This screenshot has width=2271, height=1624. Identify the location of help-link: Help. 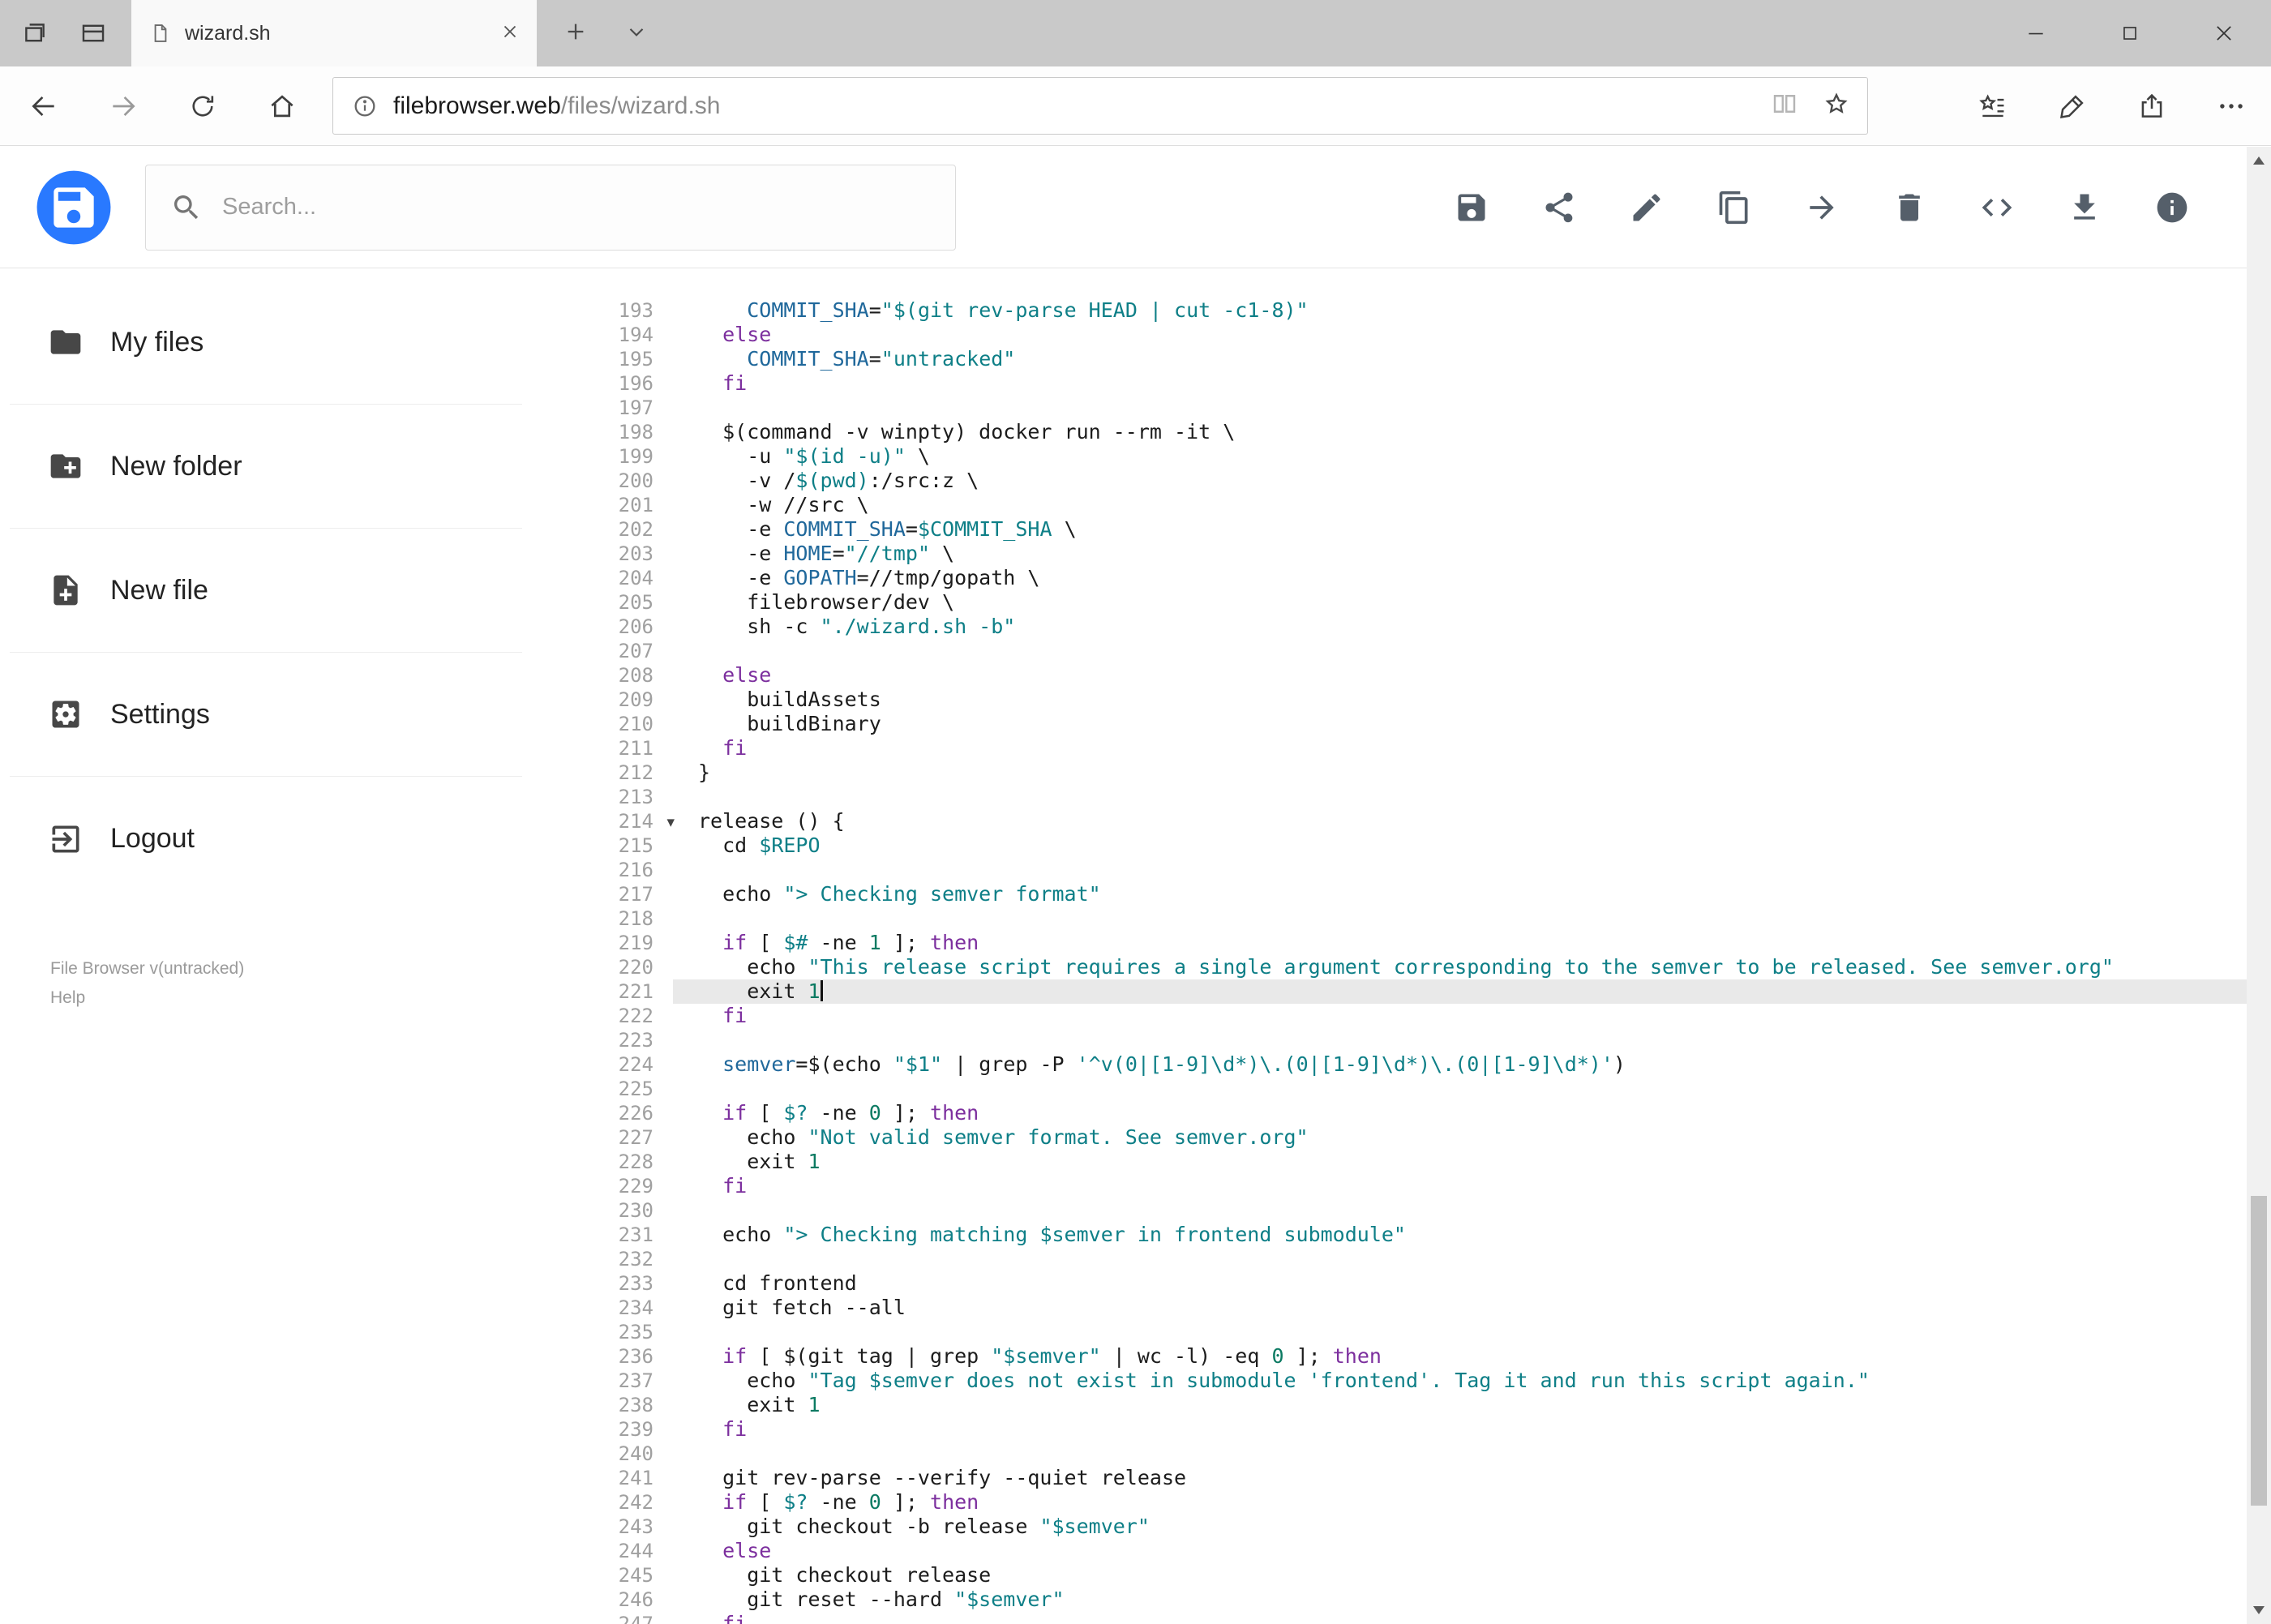
(68, 998).